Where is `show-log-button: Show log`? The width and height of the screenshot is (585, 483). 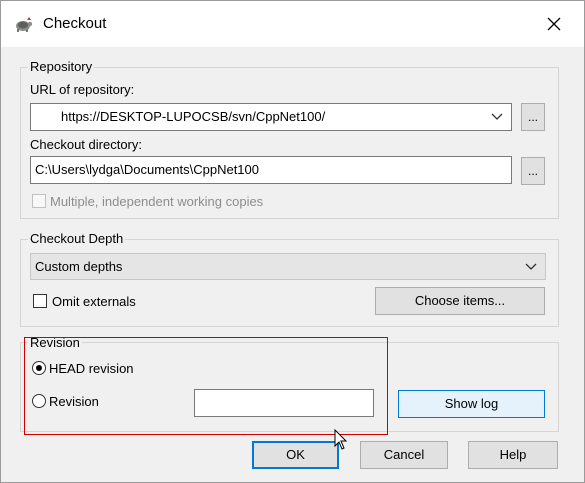
show-log-button: Show log is located at coordinates (471, 404).